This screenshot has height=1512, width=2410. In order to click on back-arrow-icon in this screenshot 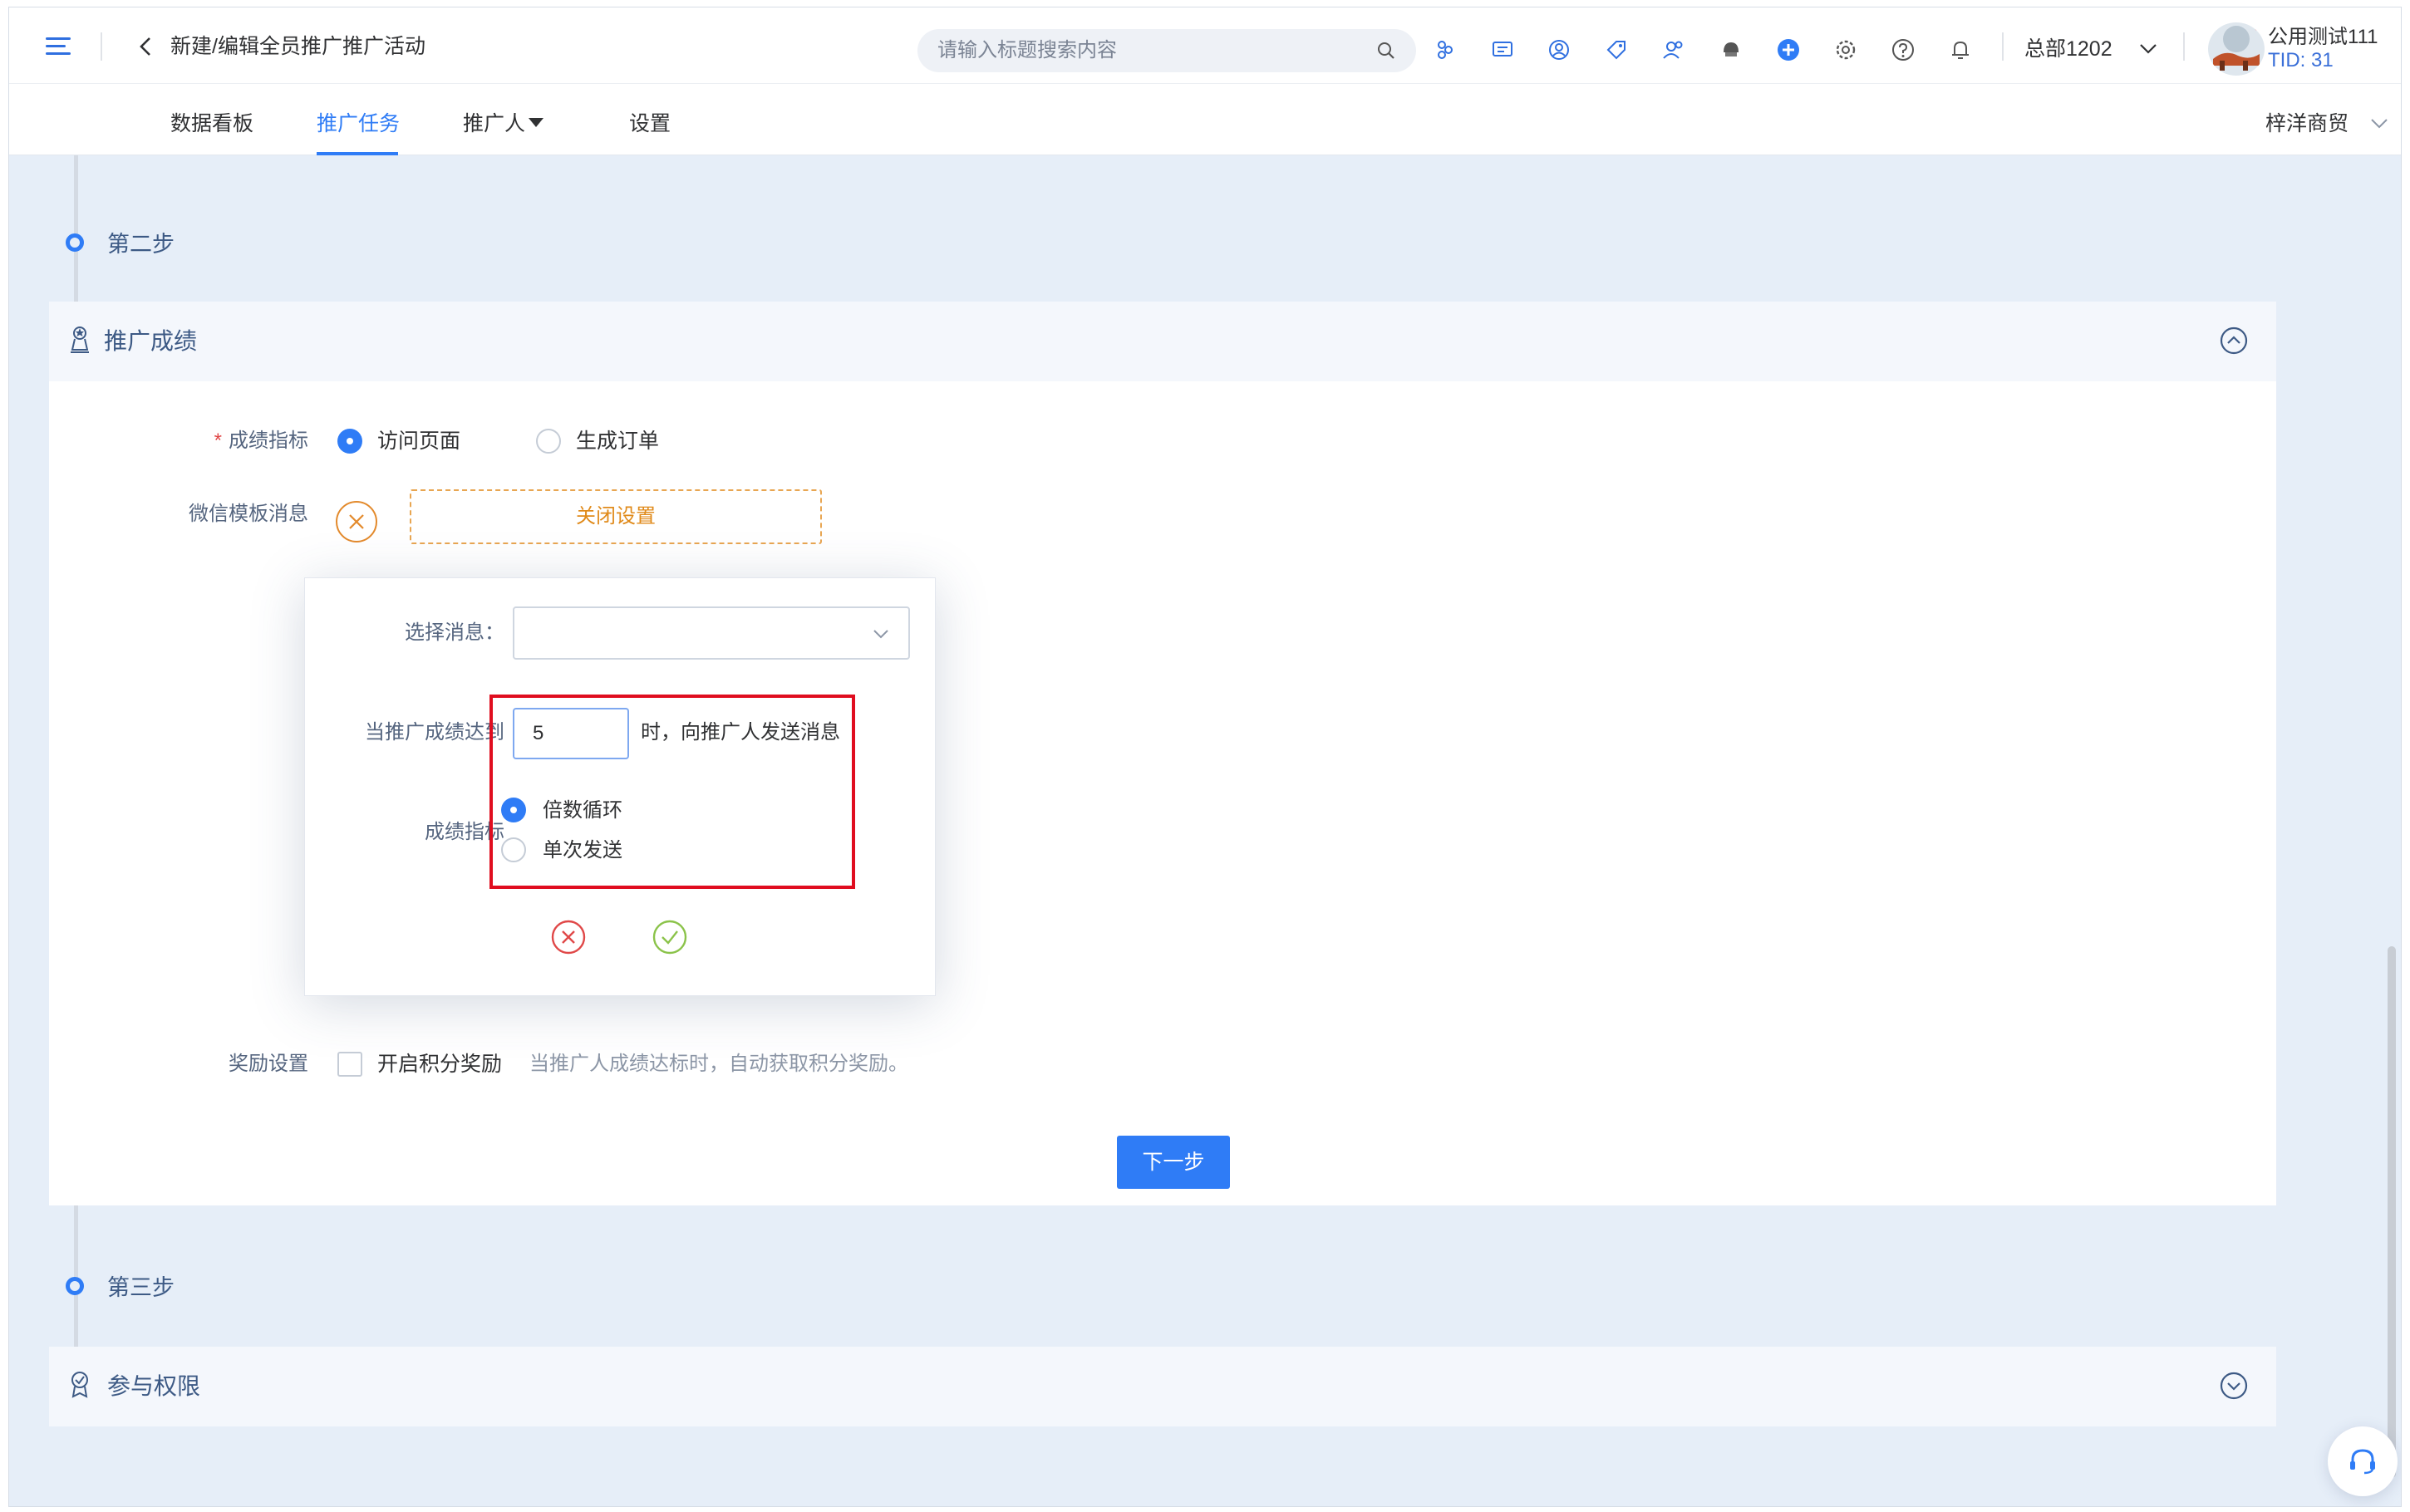, I will do `click(146, 46)`.